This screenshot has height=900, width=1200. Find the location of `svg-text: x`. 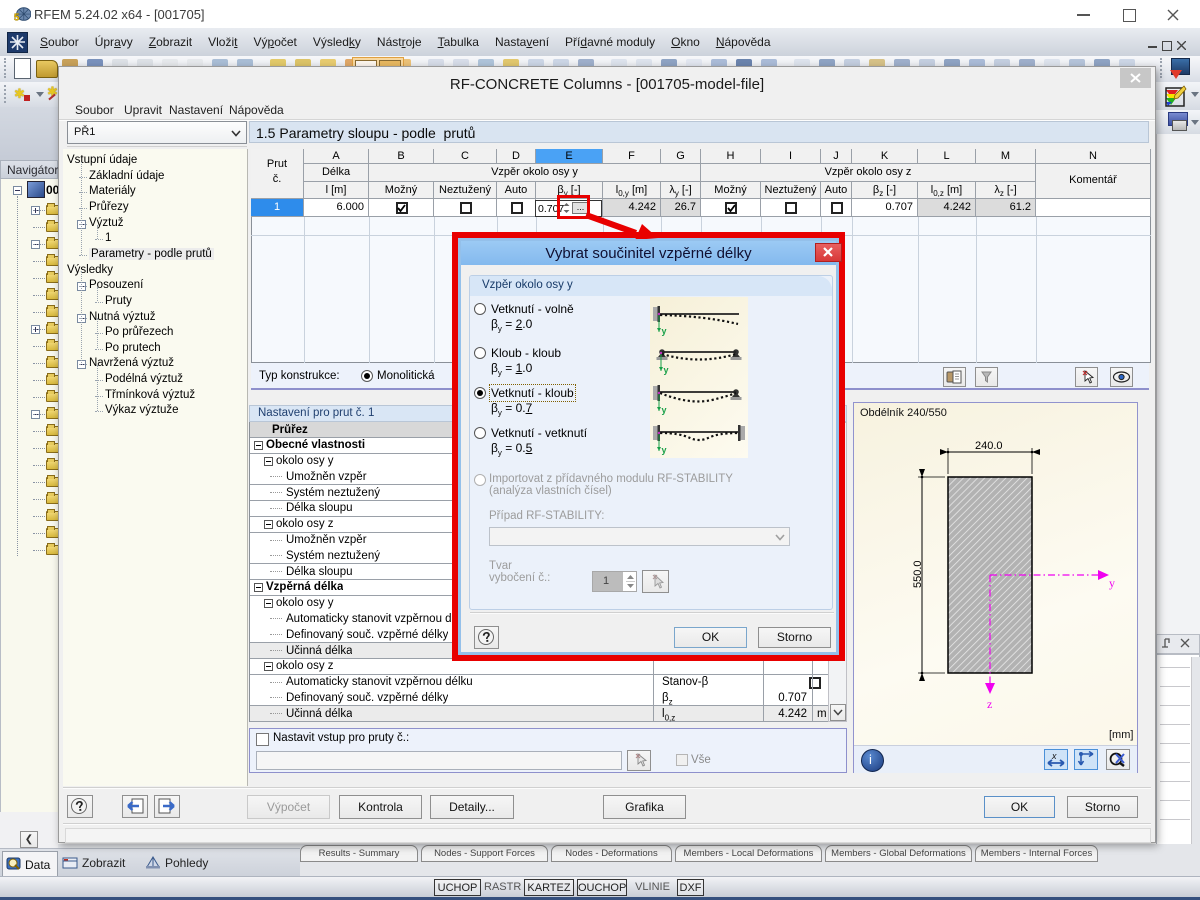

svg-text: x is located at coordinates (1054, 756).